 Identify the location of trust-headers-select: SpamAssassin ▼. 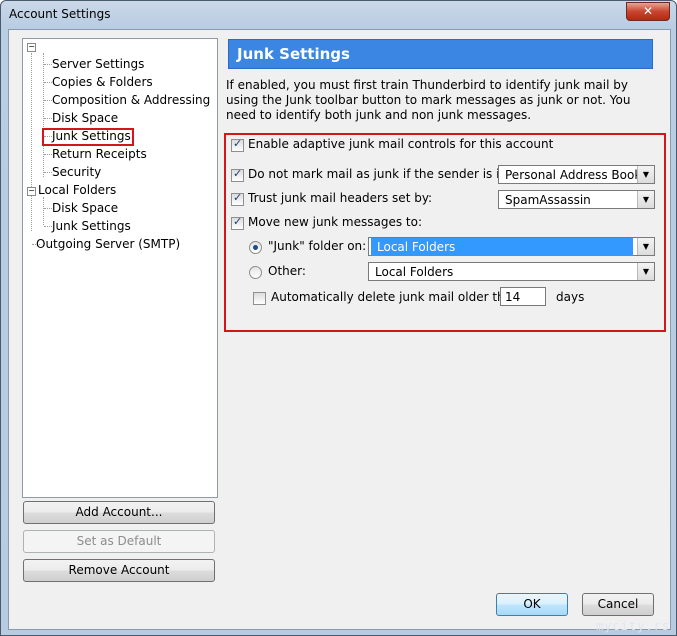
(576, 199).